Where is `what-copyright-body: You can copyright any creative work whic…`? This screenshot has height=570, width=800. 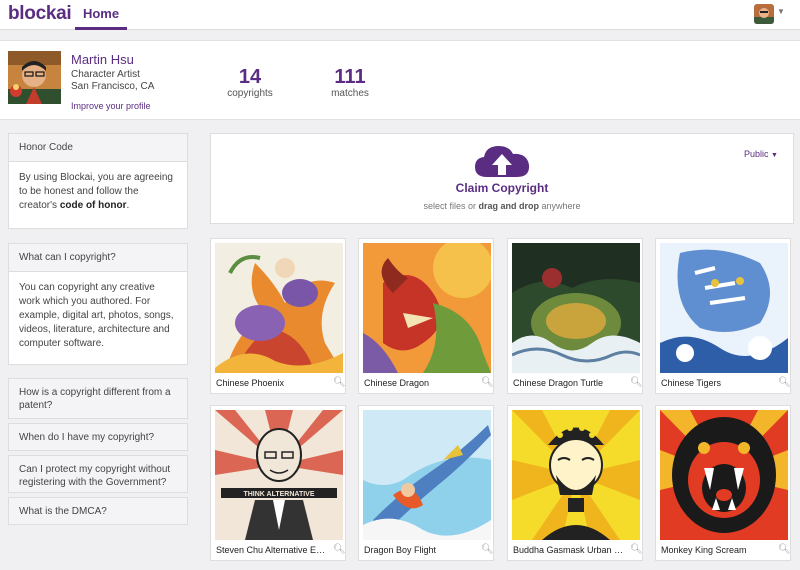
what-copyright-body: You can copyright any creative work whic… is located at coordinates (96, 315).